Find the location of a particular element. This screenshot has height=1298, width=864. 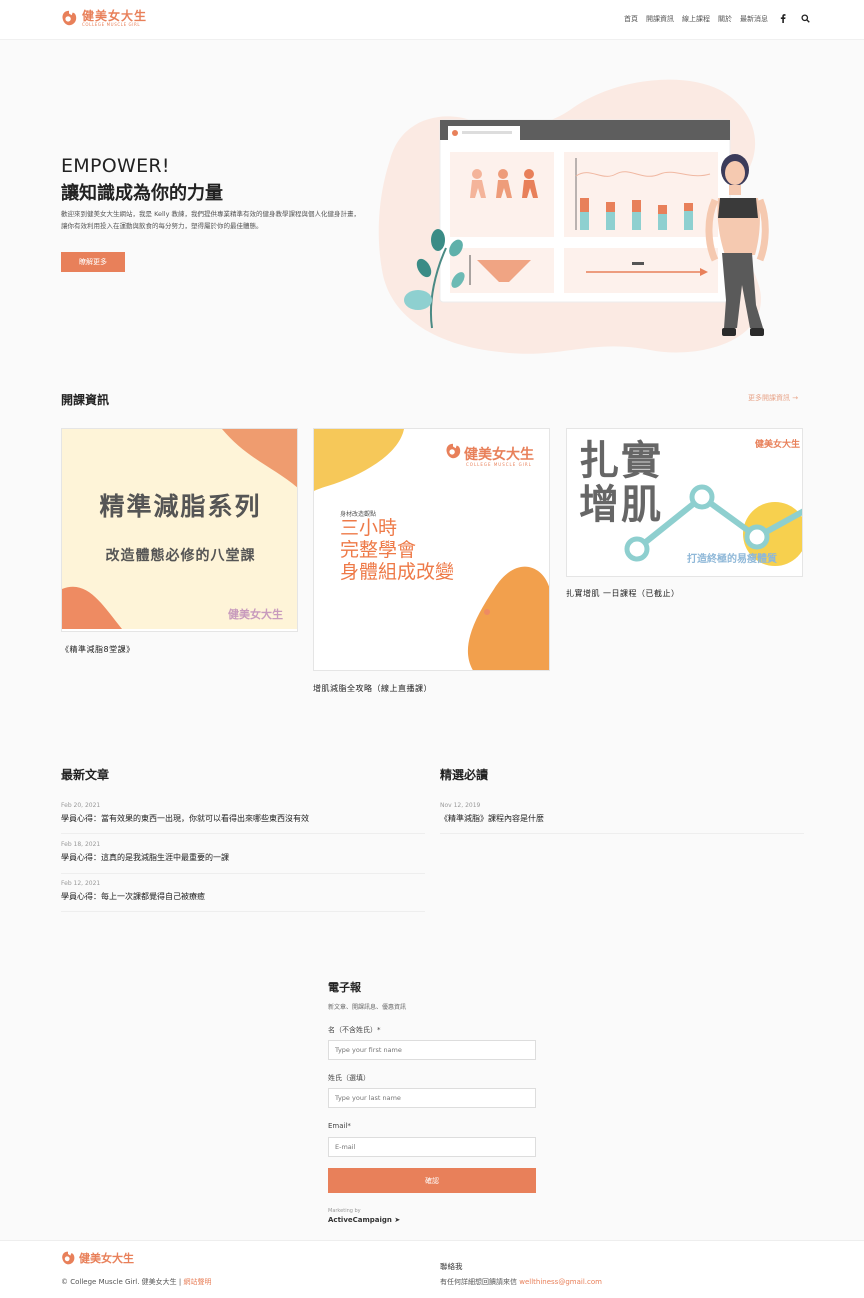

footer-logo-icon is located at coordinates (68, 1258).